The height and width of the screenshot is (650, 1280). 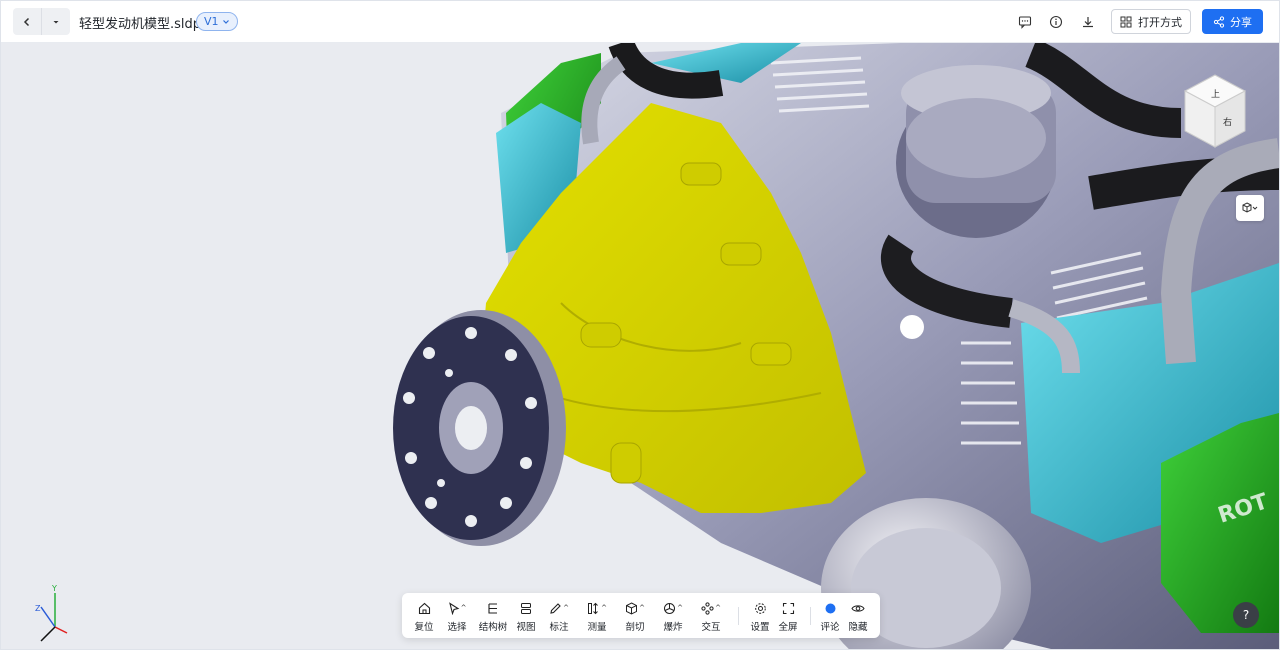 I want to click on info-icon, so click(x=1056, y=22).